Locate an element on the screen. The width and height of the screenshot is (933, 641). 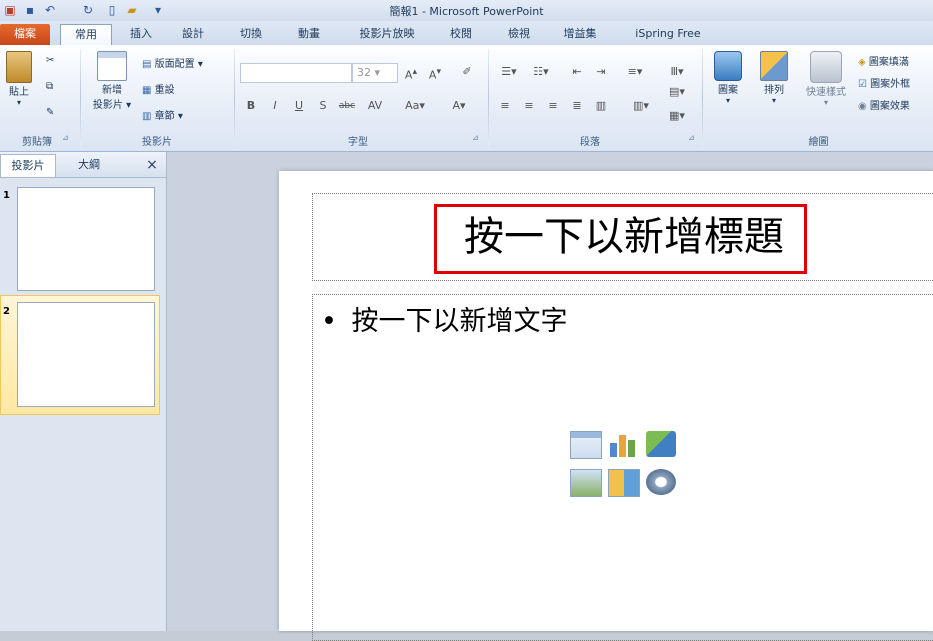
reset-button: ▦ 重設 is located at coordinates (158, 88).